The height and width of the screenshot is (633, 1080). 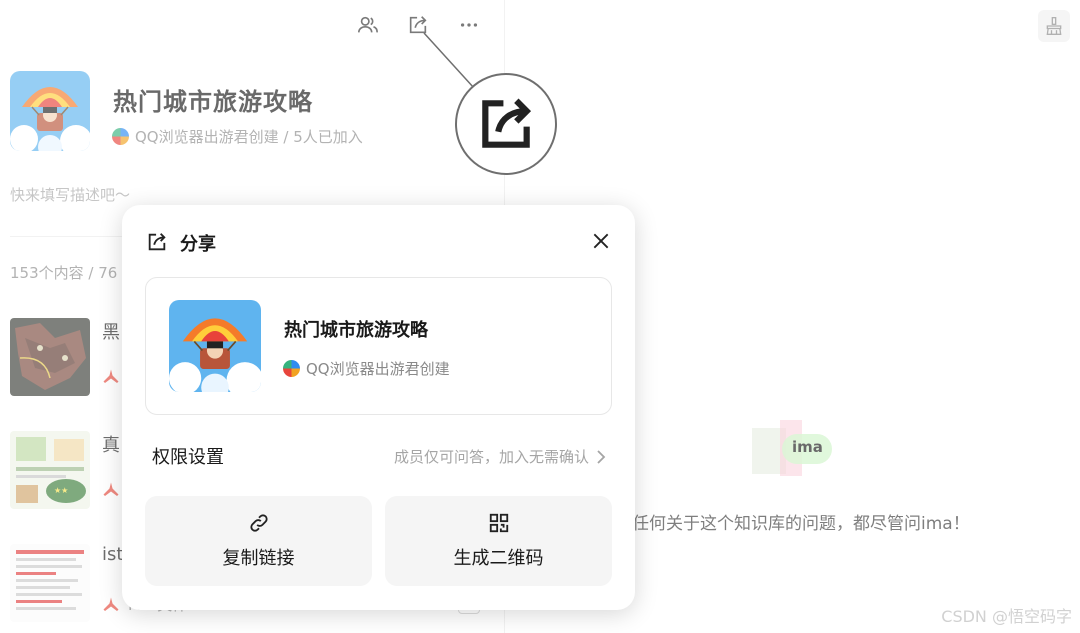 I want to click on link-icon, so click(x=258, y=523).